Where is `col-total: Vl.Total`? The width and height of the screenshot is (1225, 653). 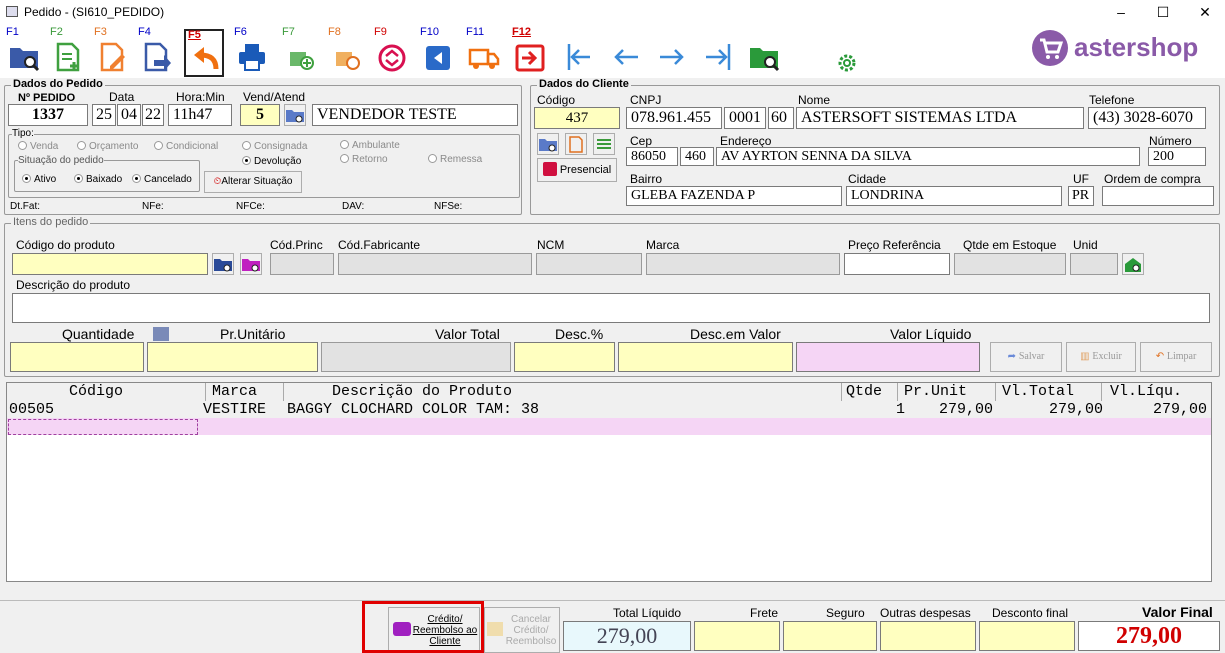
col-total: Vl.Total is located at coordinates (1034, 392).